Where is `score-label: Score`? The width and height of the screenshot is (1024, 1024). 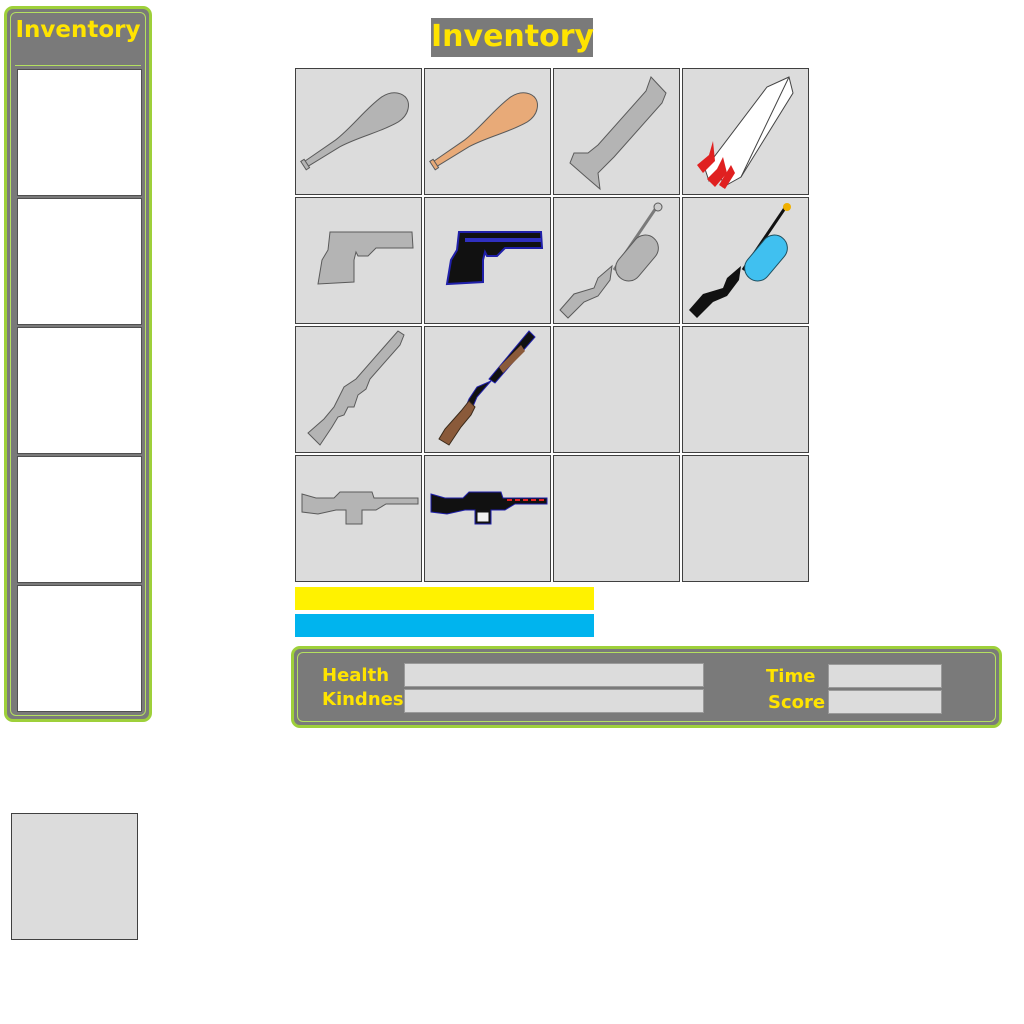
score-label: Score is located at coordinates (797, 702).